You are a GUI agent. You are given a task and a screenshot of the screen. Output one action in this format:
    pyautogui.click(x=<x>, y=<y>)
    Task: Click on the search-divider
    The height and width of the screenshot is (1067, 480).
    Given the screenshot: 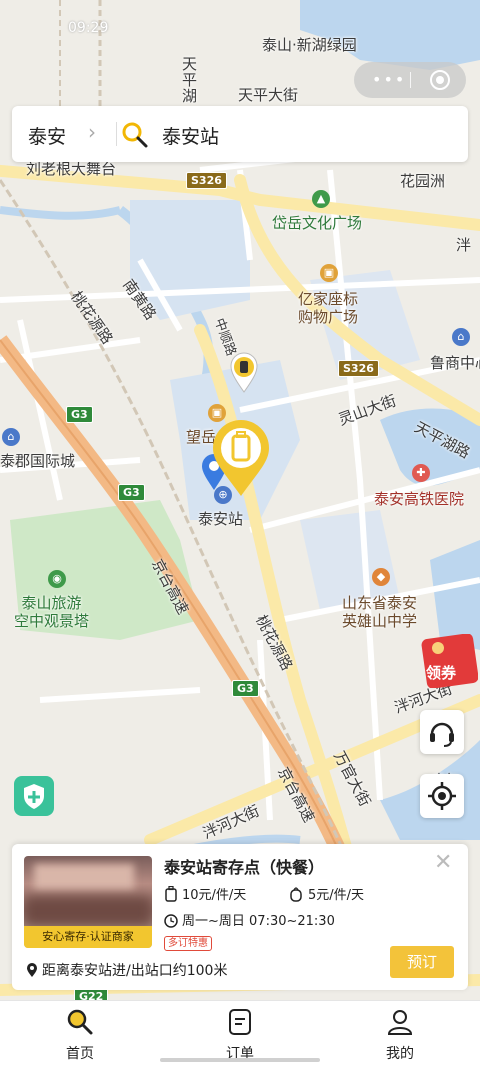 What is the action you would take?
    pyautogui.click(x=116, y=134)
    